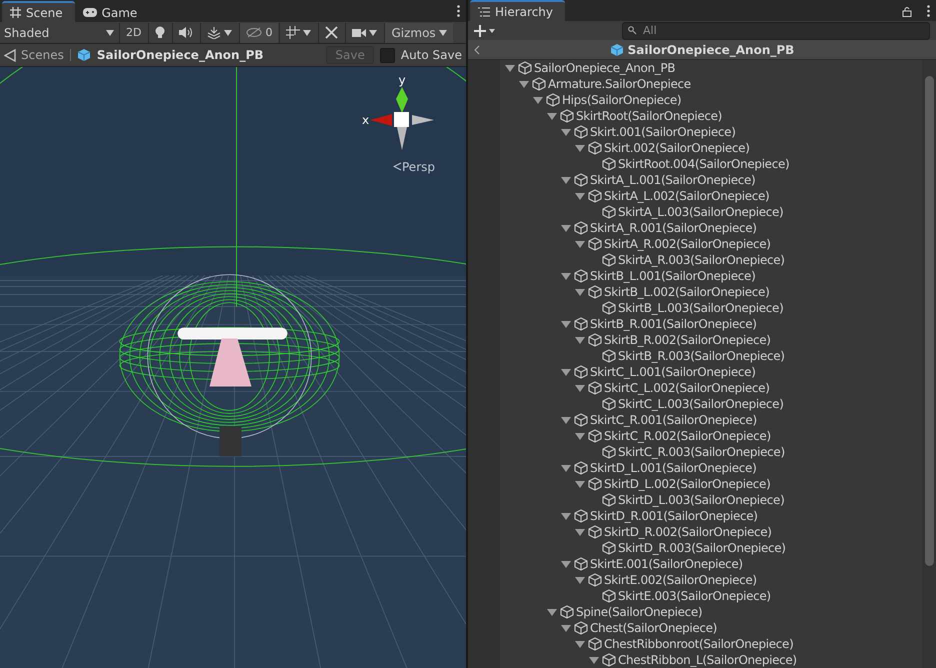 Image resolution: width=936 pixels, height=668 pixels. What do you see at coordinates (776, 31) in the screenshot?
I see `search-field: All` at bounding box center [776, 31].